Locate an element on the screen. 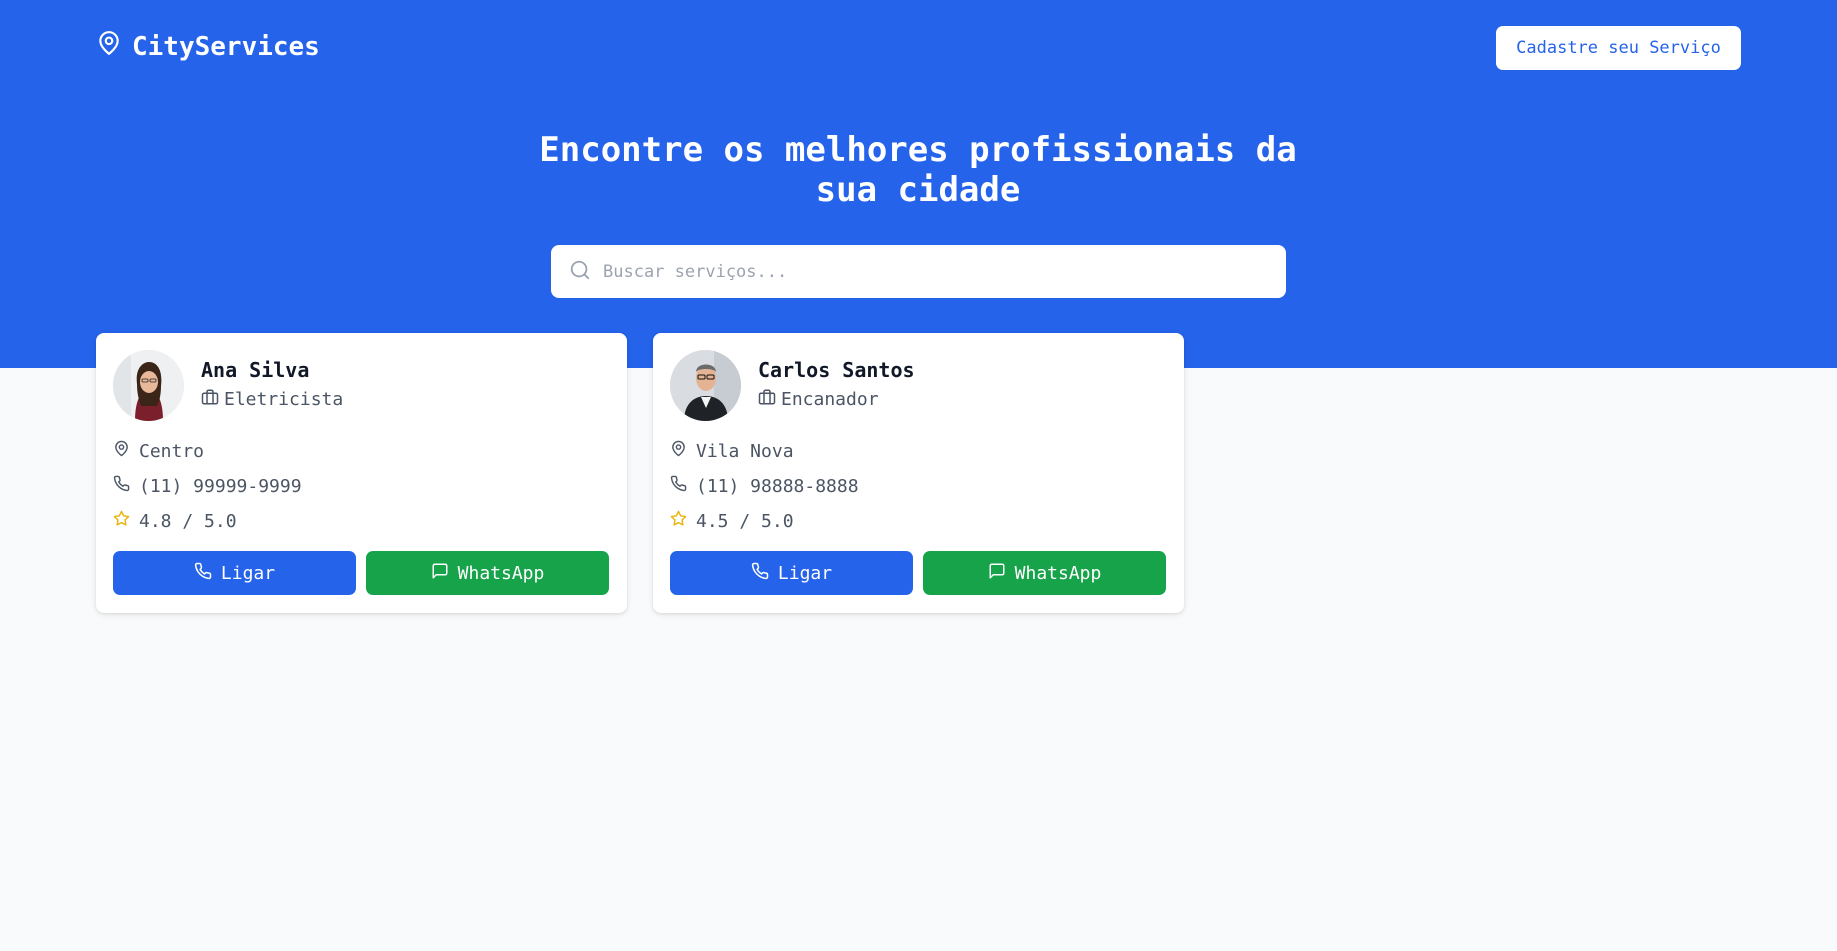 This screenshot has height=951, width=1837. provider-phone: (11) 98888-8888 is located at coordinates (764, 486).